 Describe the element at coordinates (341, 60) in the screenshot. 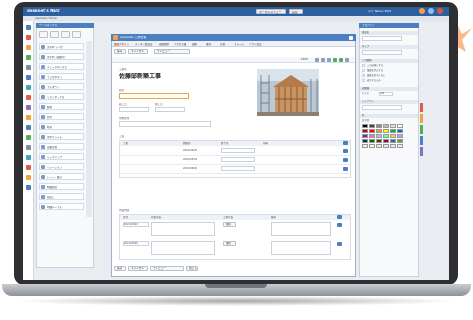

I see `green-copy-icon` at that location.